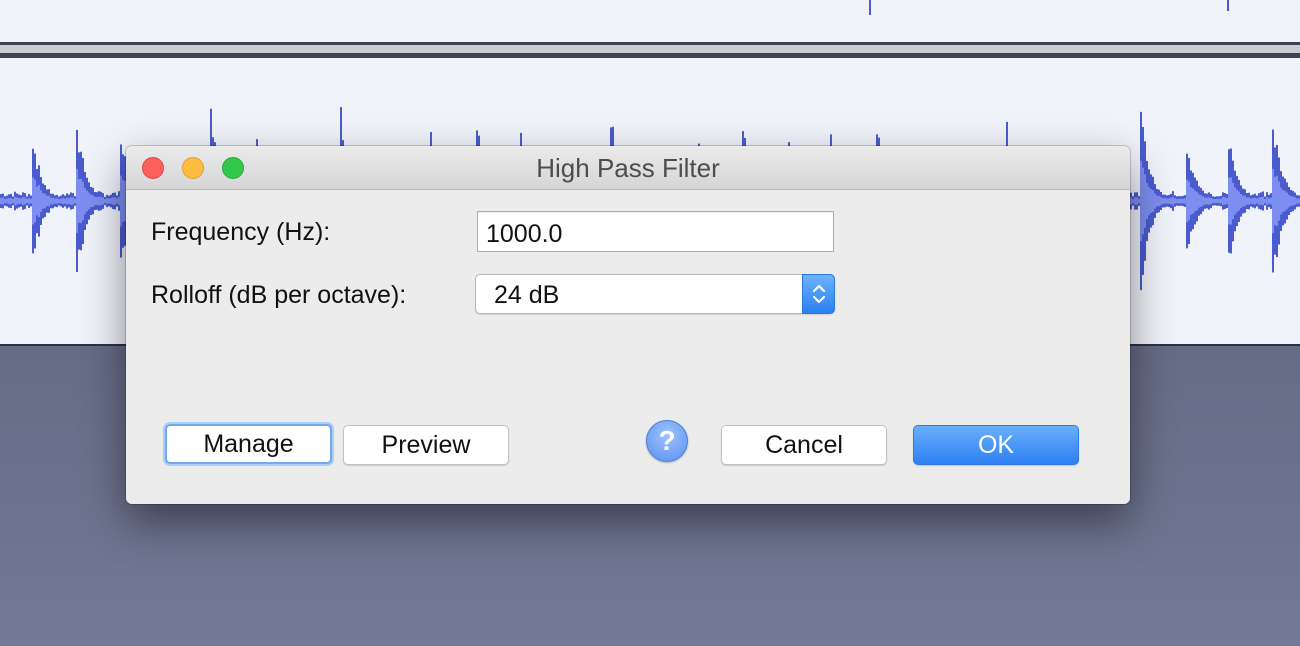  Describe the element at coordinates (818, 294) in the screenshot. I see `select-stepper-icon` at that location.